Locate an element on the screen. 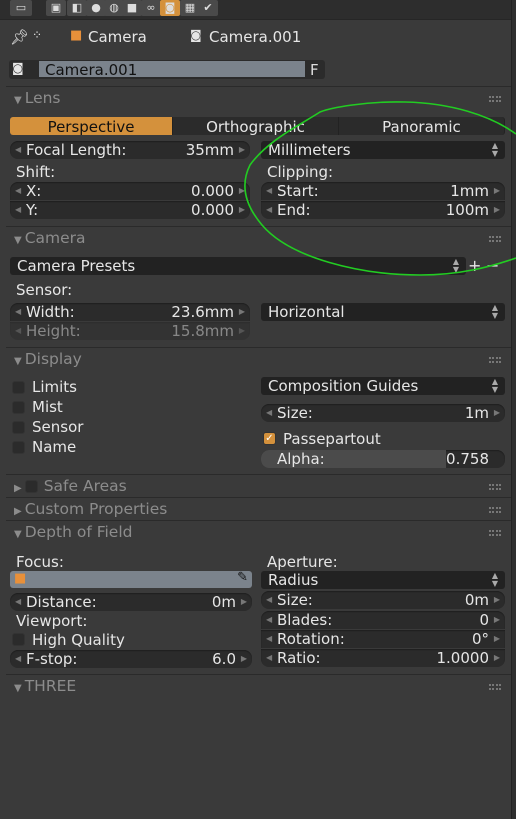 This screenshot has width=516, height=819. constraints-icon: ∞ is located at coordinates (151, 8).